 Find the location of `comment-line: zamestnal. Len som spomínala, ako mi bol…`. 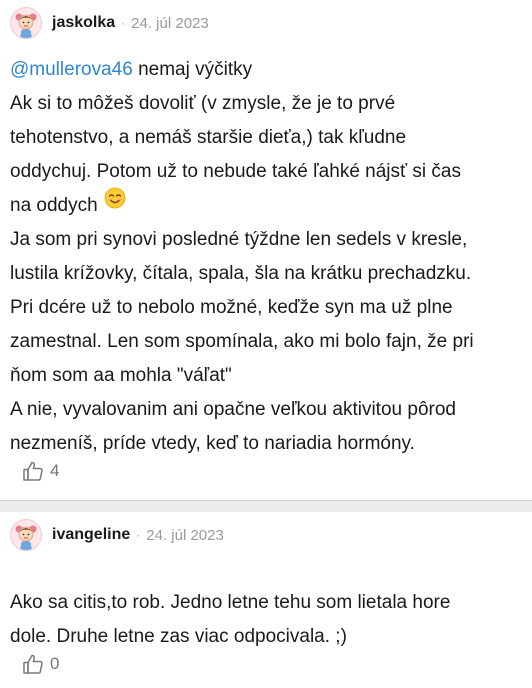

comment-line: zamestnal. Len som spomínala, ako mi bol… is located at coordinates (242, 341).